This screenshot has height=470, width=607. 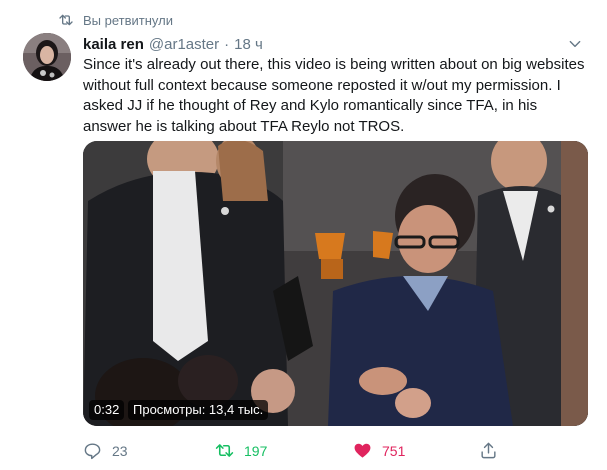 What do you see at coordinates (107, 410) in the screenshot?
I see `video-duration-badge: 0:32` at bounding box center [107, 410].